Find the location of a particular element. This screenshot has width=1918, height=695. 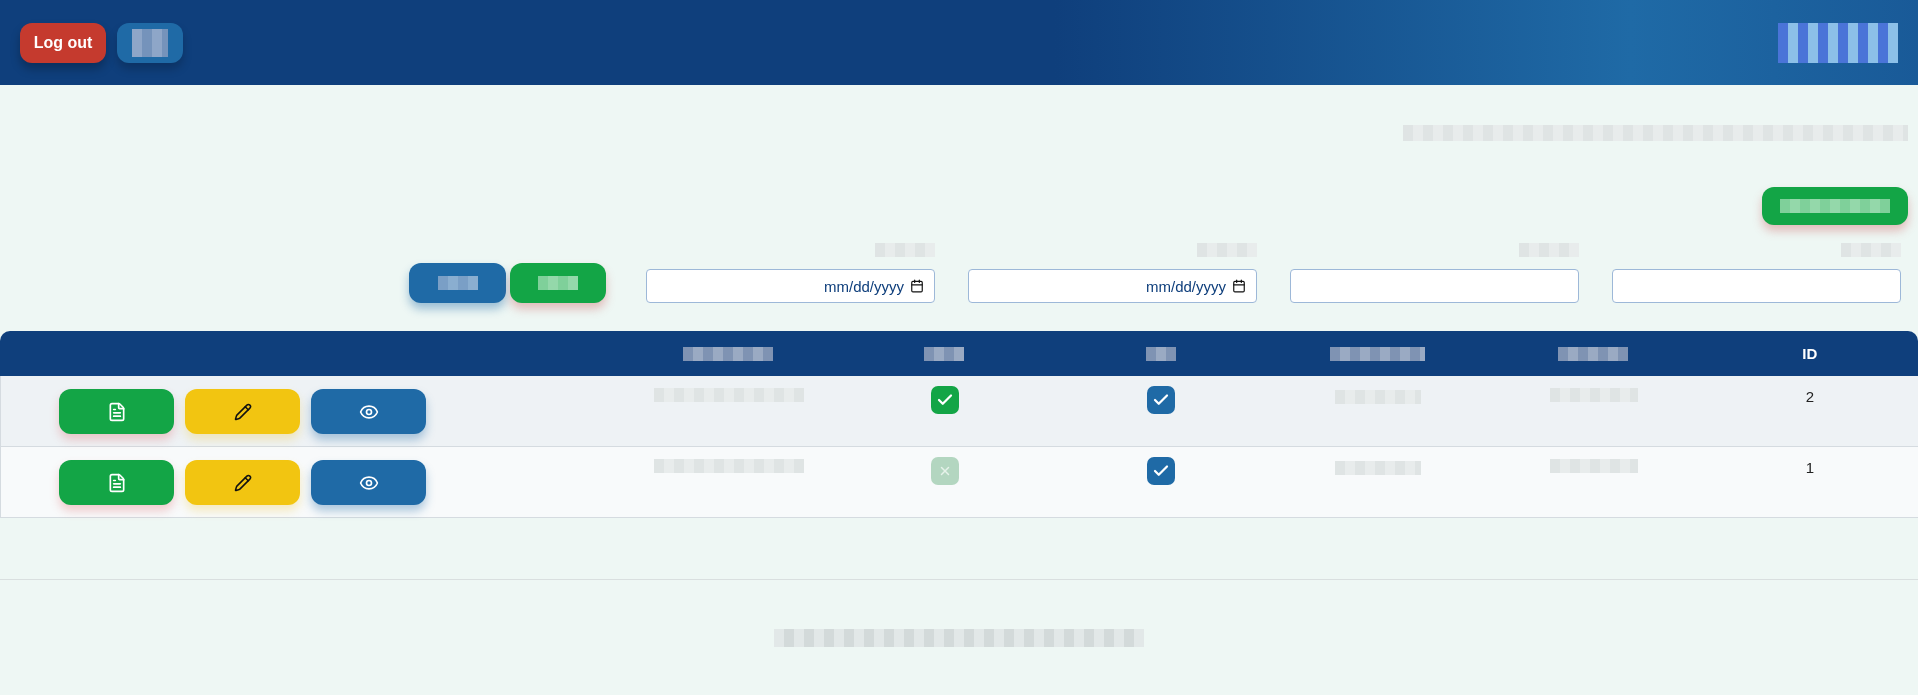

table-cell: 1 is located at coordinates (1810, 467).